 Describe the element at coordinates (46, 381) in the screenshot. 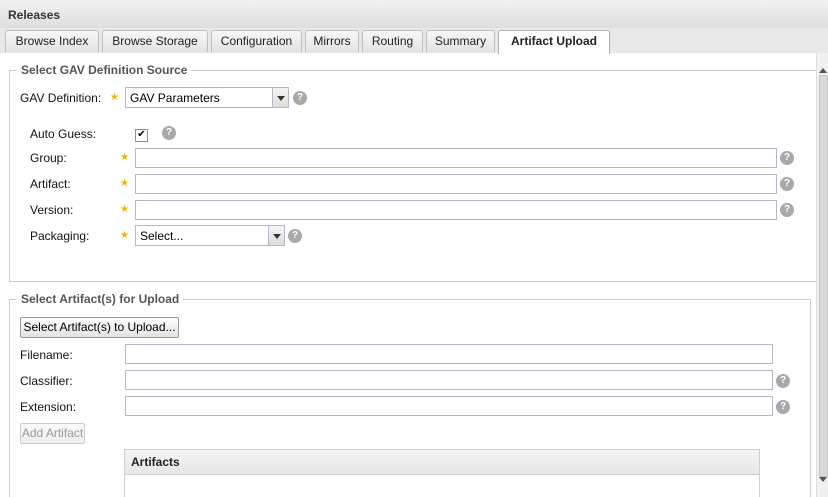

I see `classifier-label: Classifier:` at that location.